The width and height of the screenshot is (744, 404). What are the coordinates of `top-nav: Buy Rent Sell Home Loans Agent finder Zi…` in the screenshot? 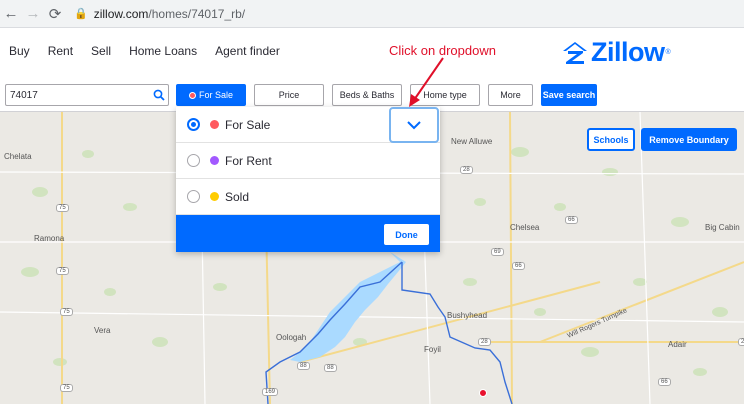 It's located at (372, 51).